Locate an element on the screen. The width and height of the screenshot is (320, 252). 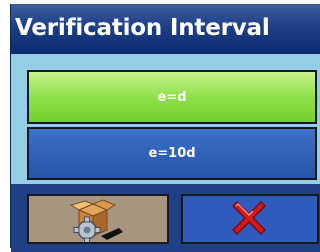
settings-softkey-button is located at coordinates (98, 219).